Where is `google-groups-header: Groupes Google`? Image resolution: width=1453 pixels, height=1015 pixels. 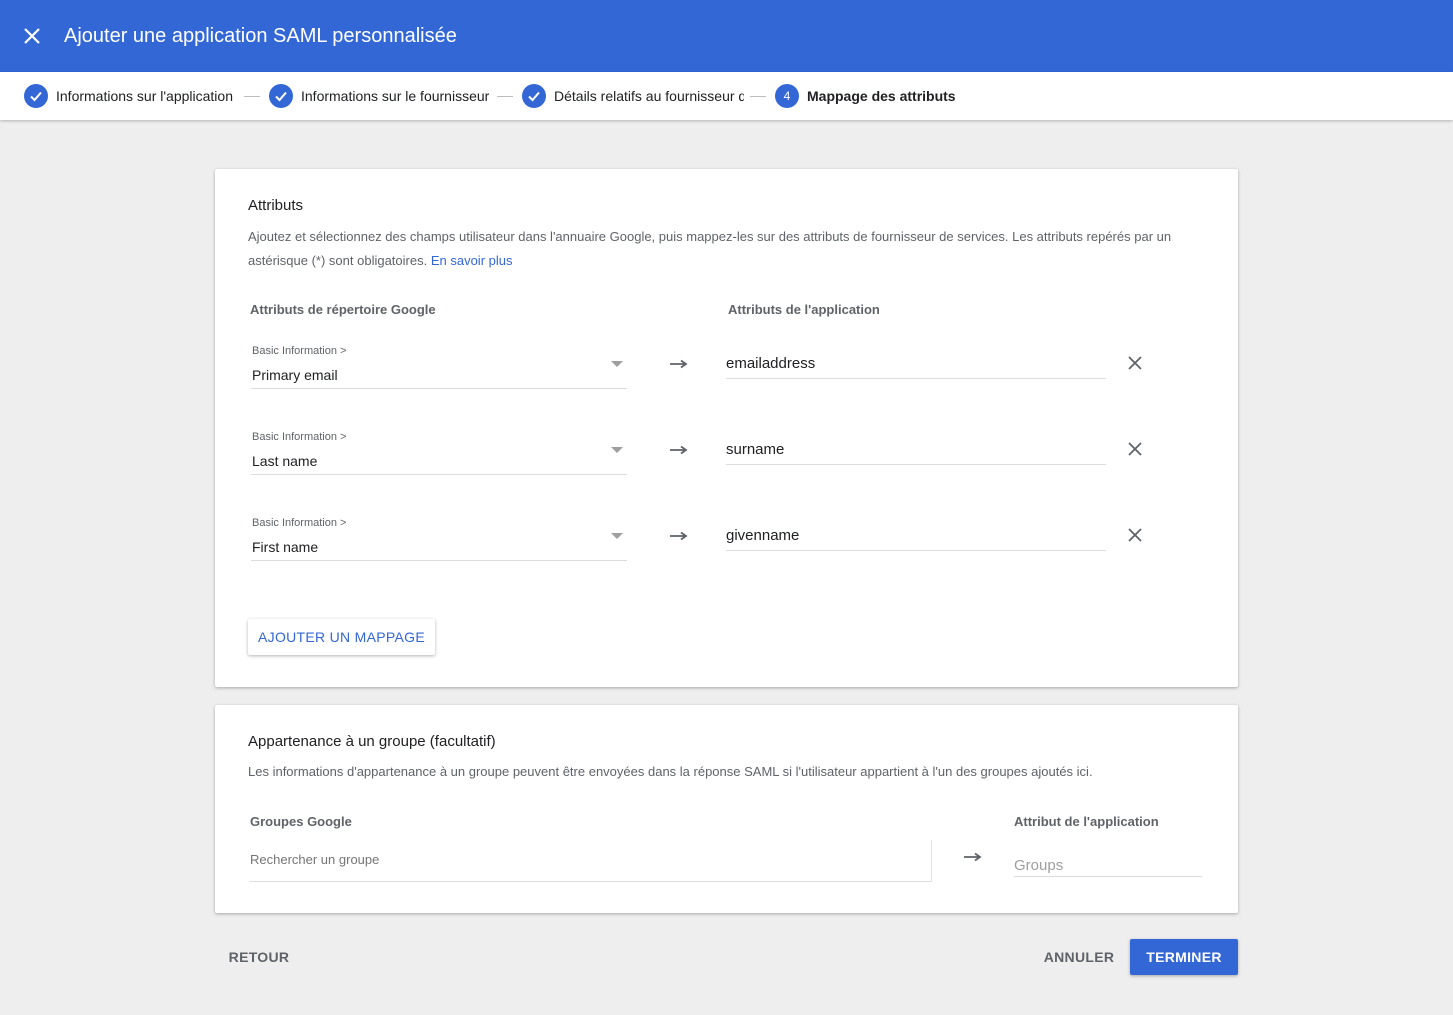
google-groups-header: Groupes Google is located at coordinates (301, 821).